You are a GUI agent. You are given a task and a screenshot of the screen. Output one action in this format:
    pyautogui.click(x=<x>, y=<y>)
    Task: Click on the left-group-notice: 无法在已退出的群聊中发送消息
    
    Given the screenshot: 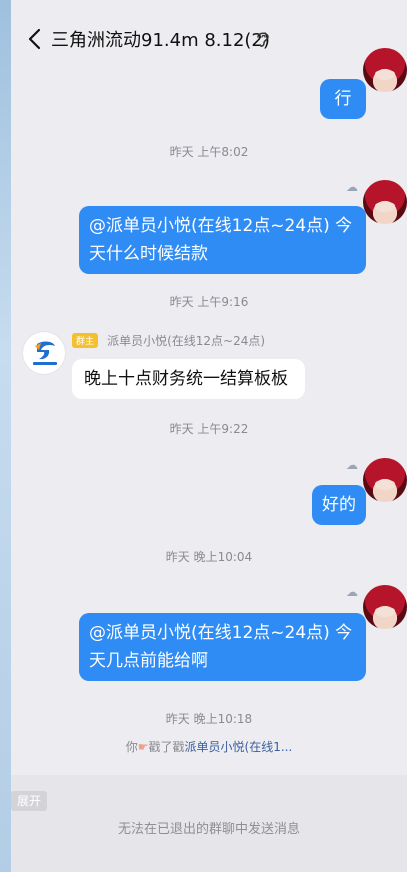 What is the action you would take?
    pyautogui.click(x=208, y=829)
    